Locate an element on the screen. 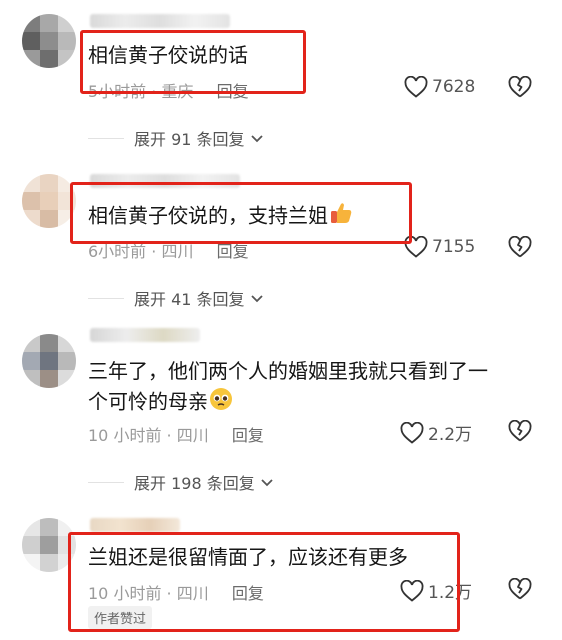 The height and width of the screenshot is (640, 562). expand-replies-label: 展开 41 条回复 is located at coordinates (189, 299).